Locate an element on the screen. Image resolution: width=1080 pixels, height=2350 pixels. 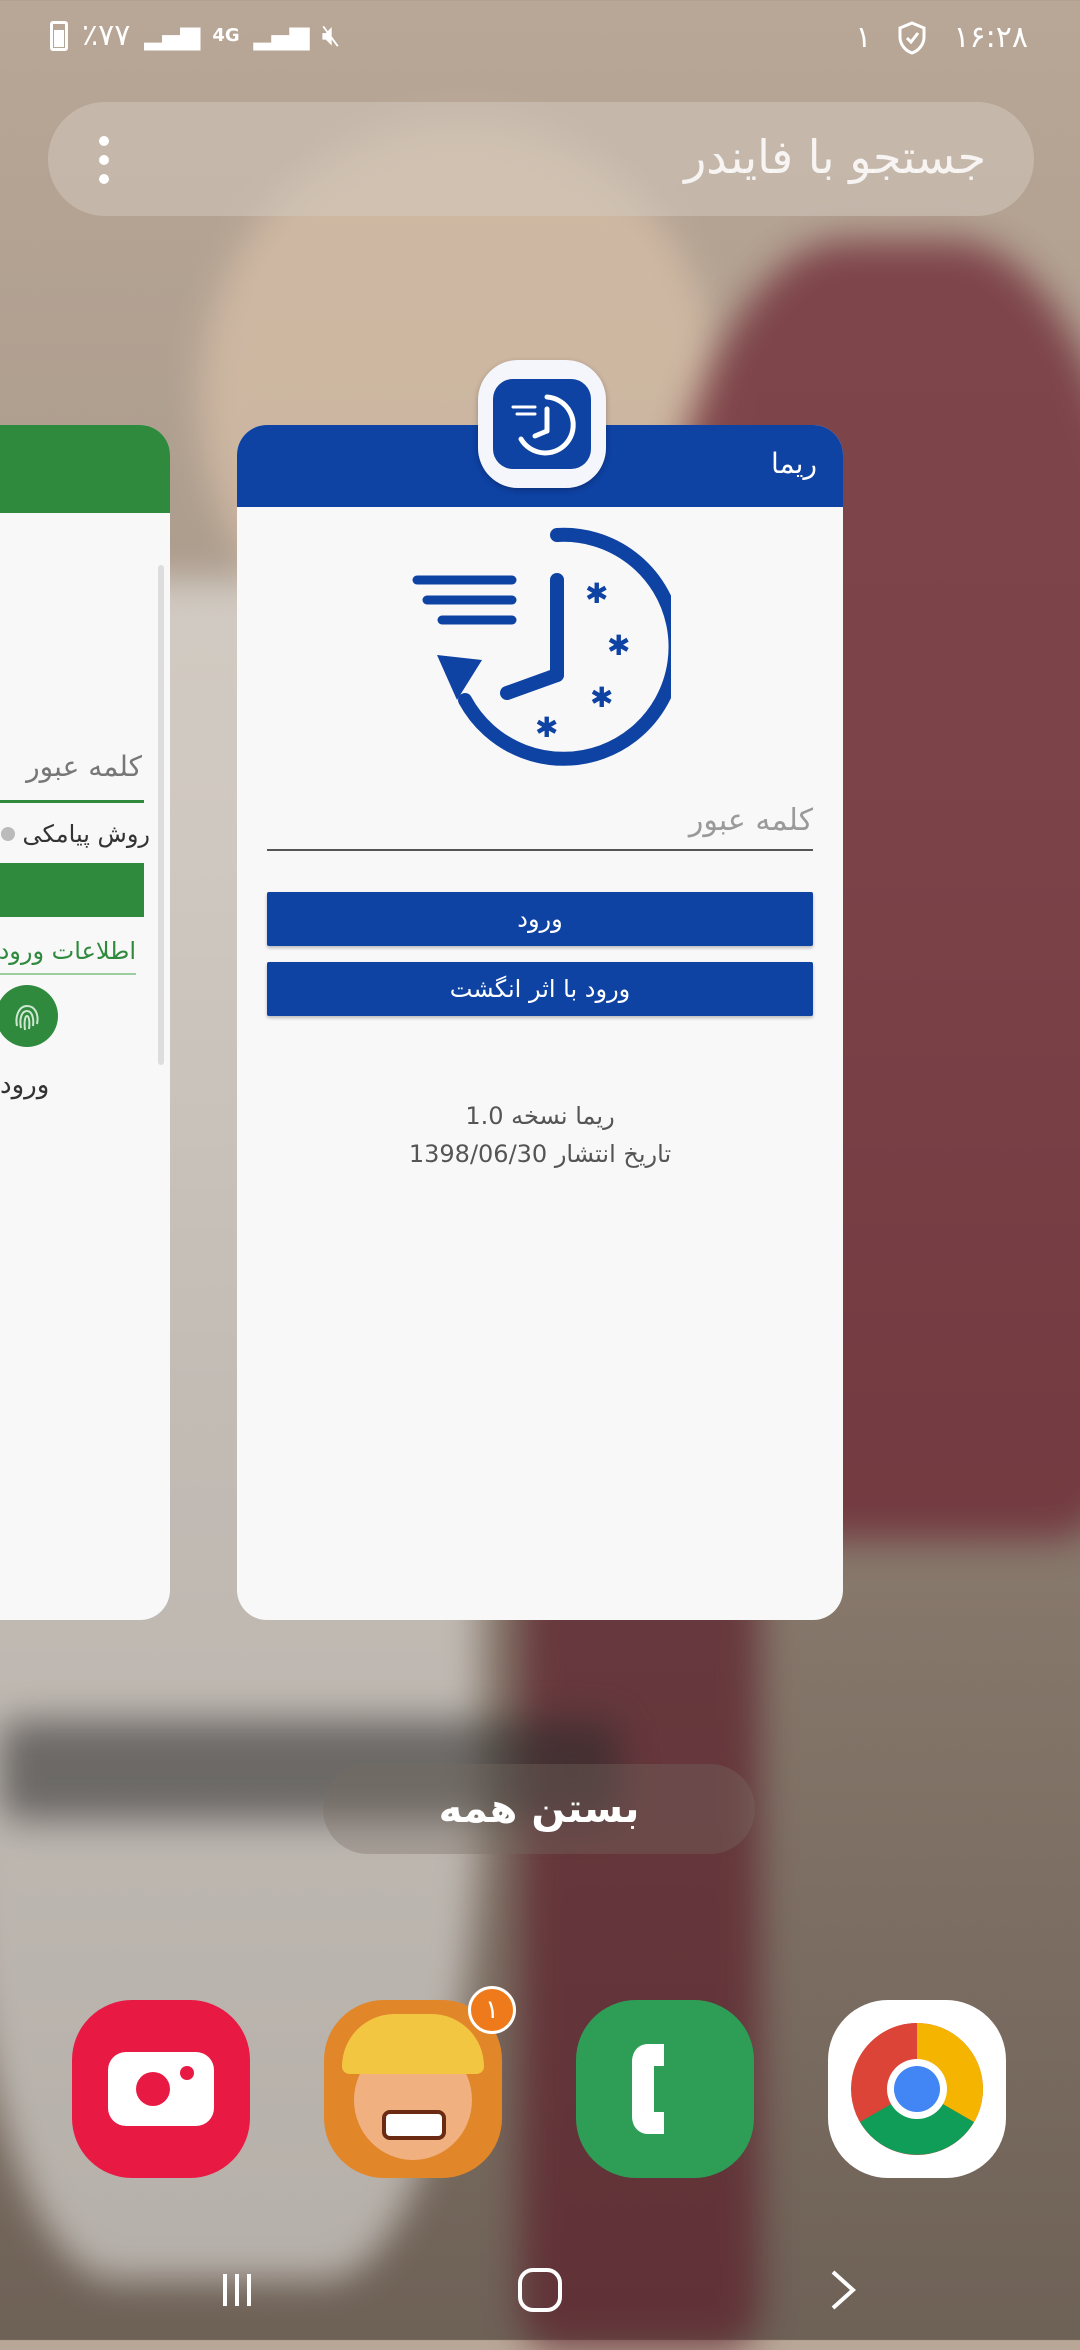
more-options-icon is located at coordinates (104, 160).